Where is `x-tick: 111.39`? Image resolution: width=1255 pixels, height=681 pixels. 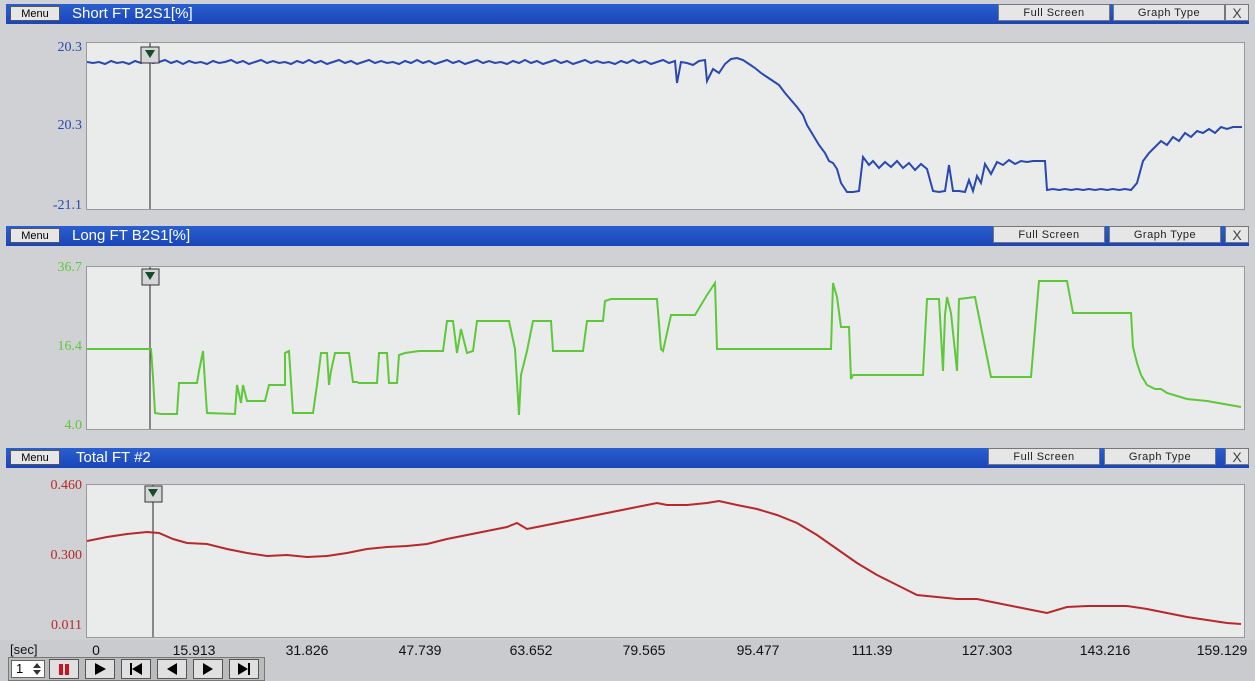
x-tick: 111.39 is located at coordinates (872, 650).